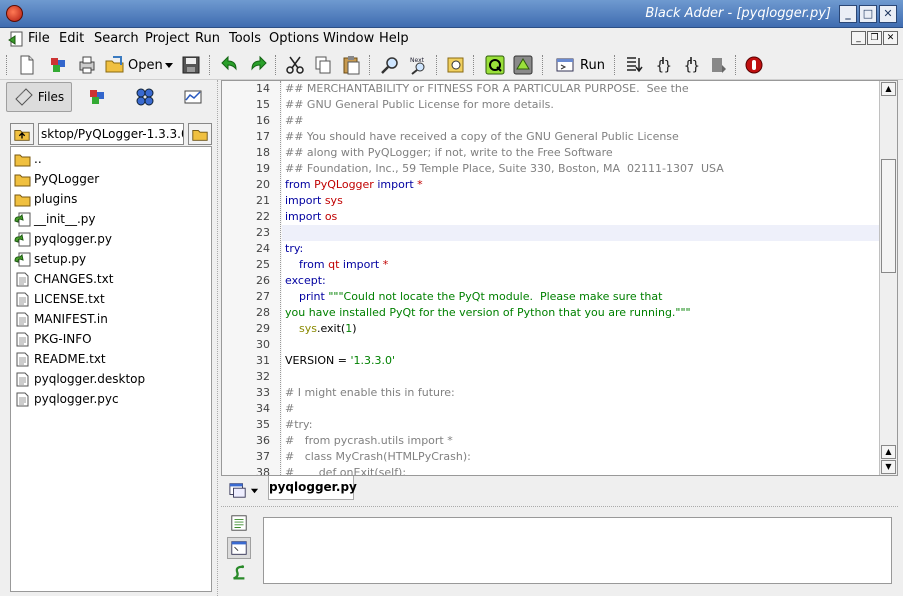 This screenshot has width=903, height=596. I want to click on copy-button, so click(323, 65).